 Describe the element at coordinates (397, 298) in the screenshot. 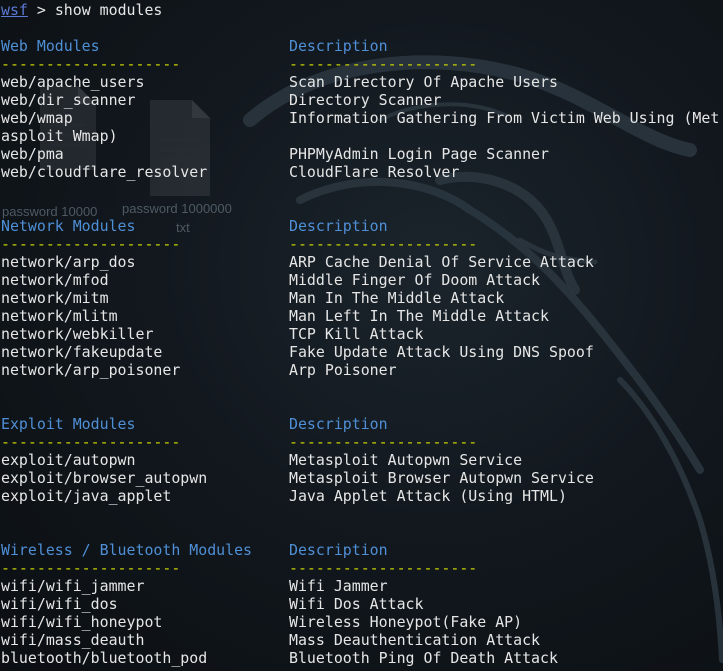

I see `module-description: Man In The Middle Attack` at that location.